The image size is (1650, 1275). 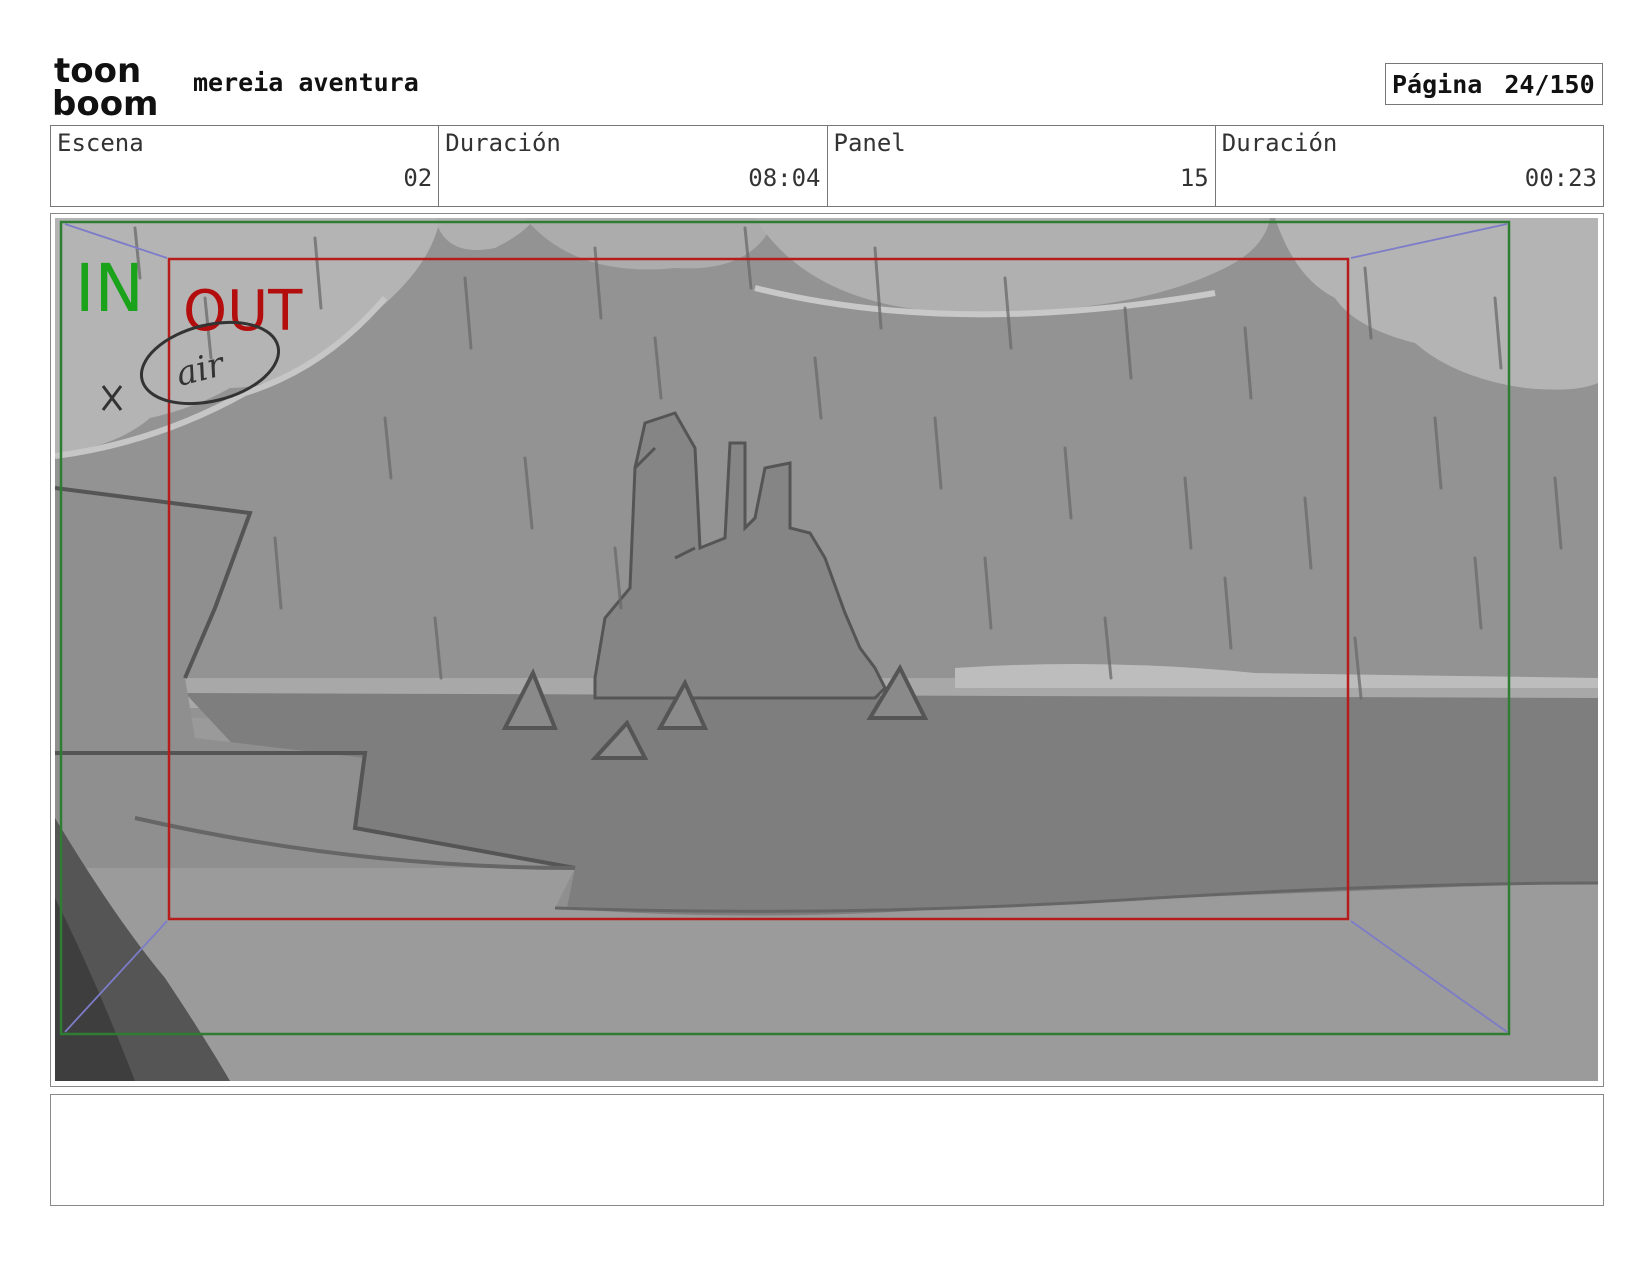 What do you see at coordinates (109, 288) in the screenshot?
I see `in-label: IN` at bounding box center [109, 288].